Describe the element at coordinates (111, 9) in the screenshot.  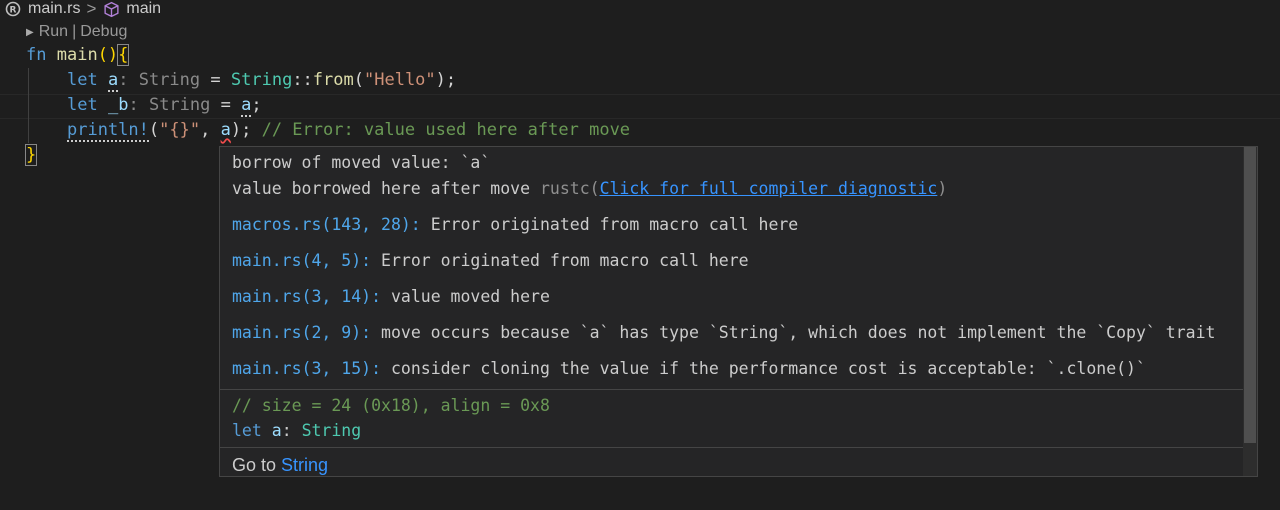
I see `cube-icon` at that location.